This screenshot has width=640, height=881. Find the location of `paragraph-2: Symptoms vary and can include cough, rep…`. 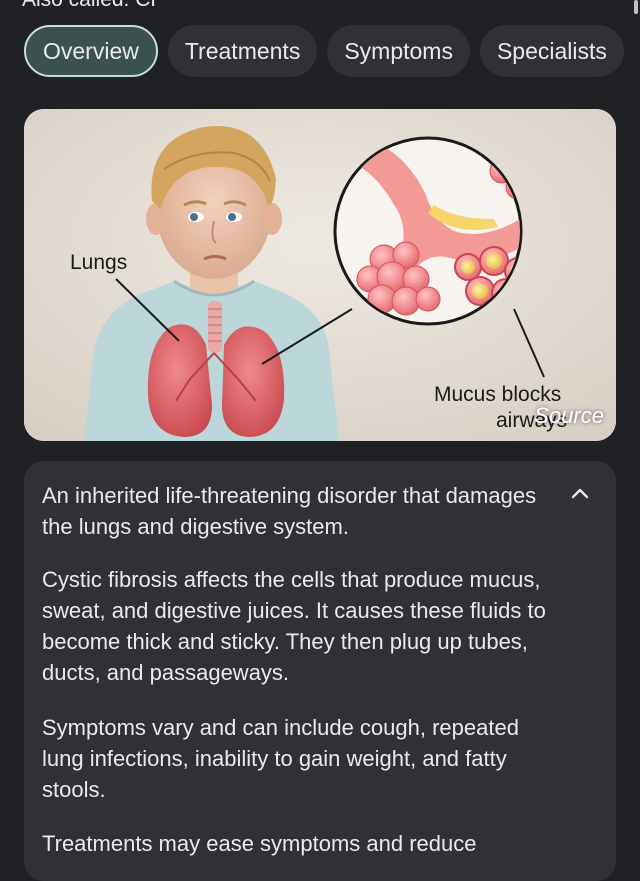

paragraph-2: Symptoms vary and can include cough, rep… is located at coordinates (280, 758).